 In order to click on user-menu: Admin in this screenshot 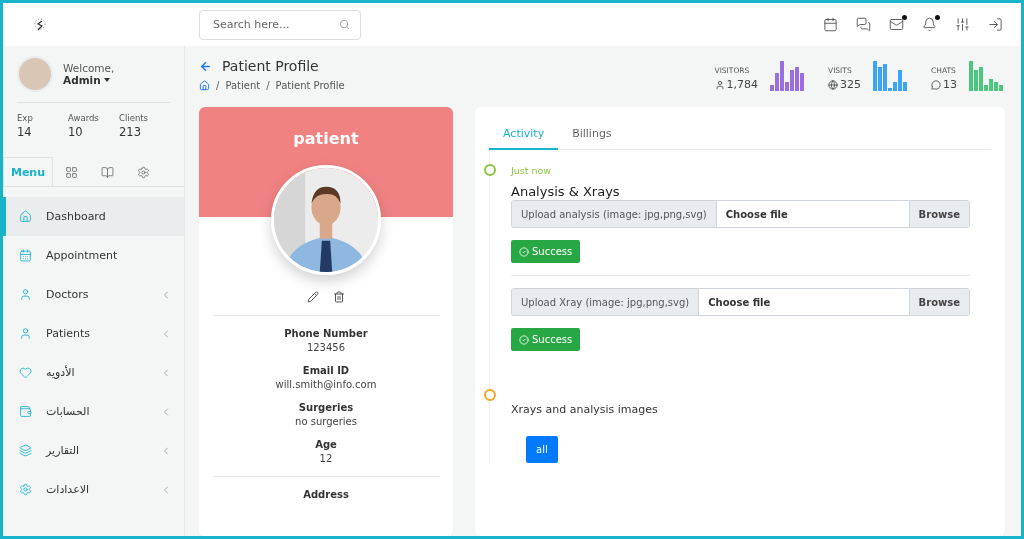, I will do `click(89, 80)`.